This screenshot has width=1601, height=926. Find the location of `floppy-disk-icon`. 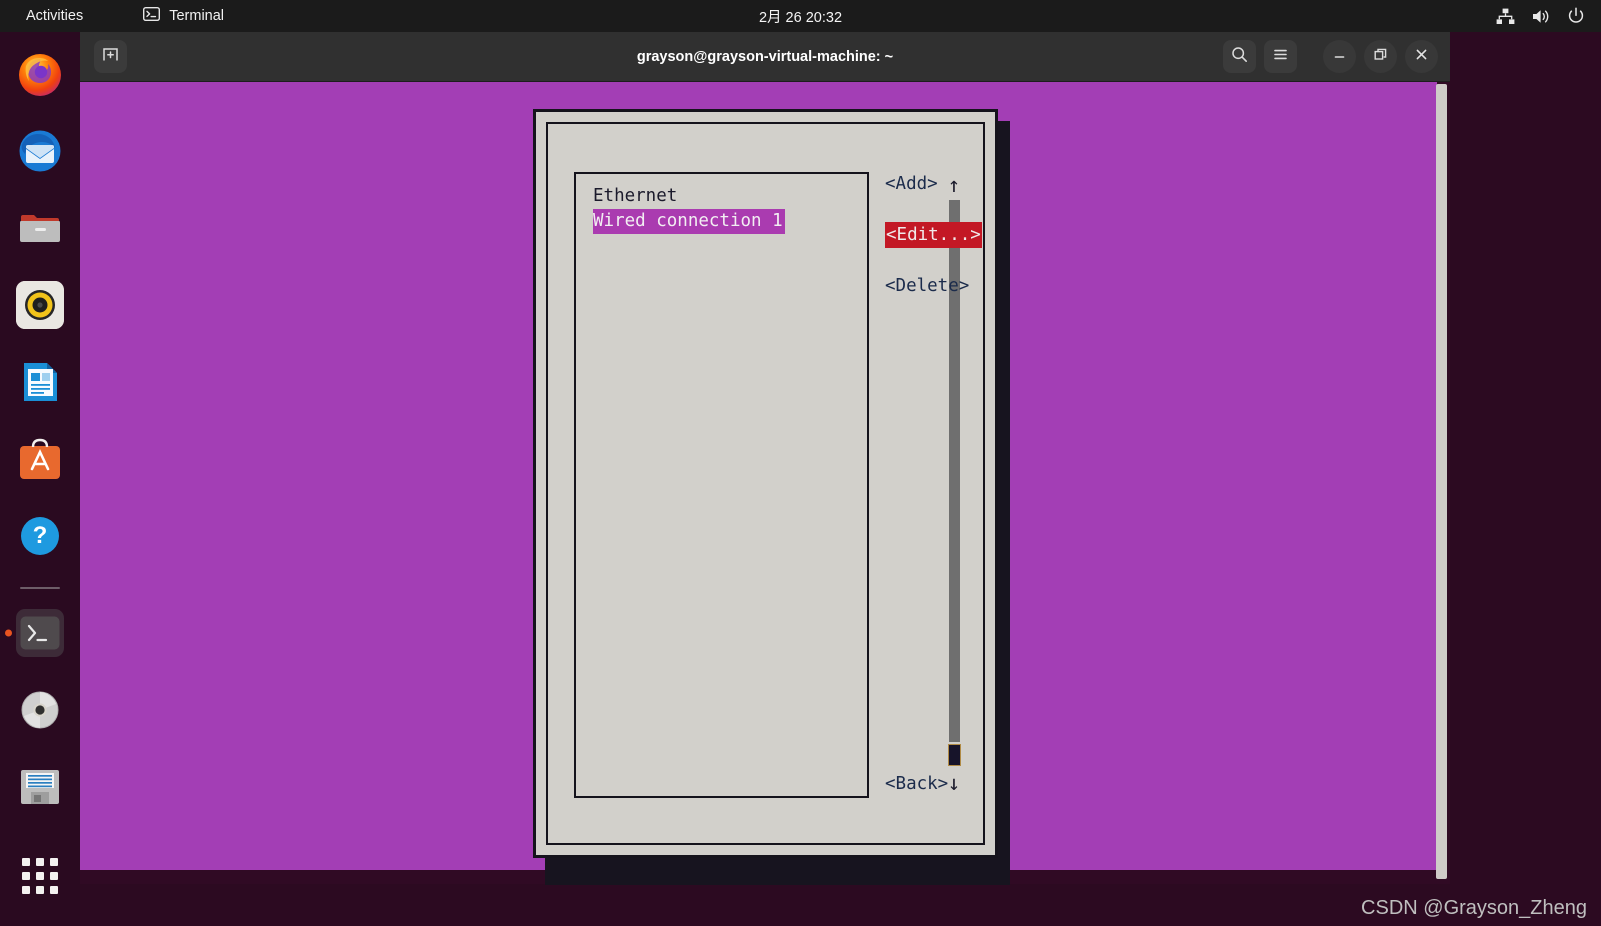

floppy-disk-icon is located at coordinates (40, 787).